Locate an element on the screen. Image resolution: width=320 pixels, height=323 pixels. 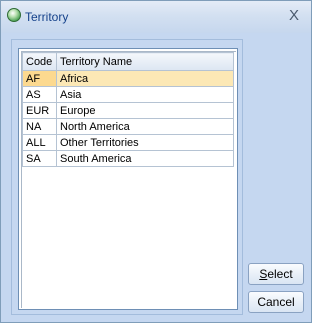
cell-name: Europe is located at coordinates (145, 110).